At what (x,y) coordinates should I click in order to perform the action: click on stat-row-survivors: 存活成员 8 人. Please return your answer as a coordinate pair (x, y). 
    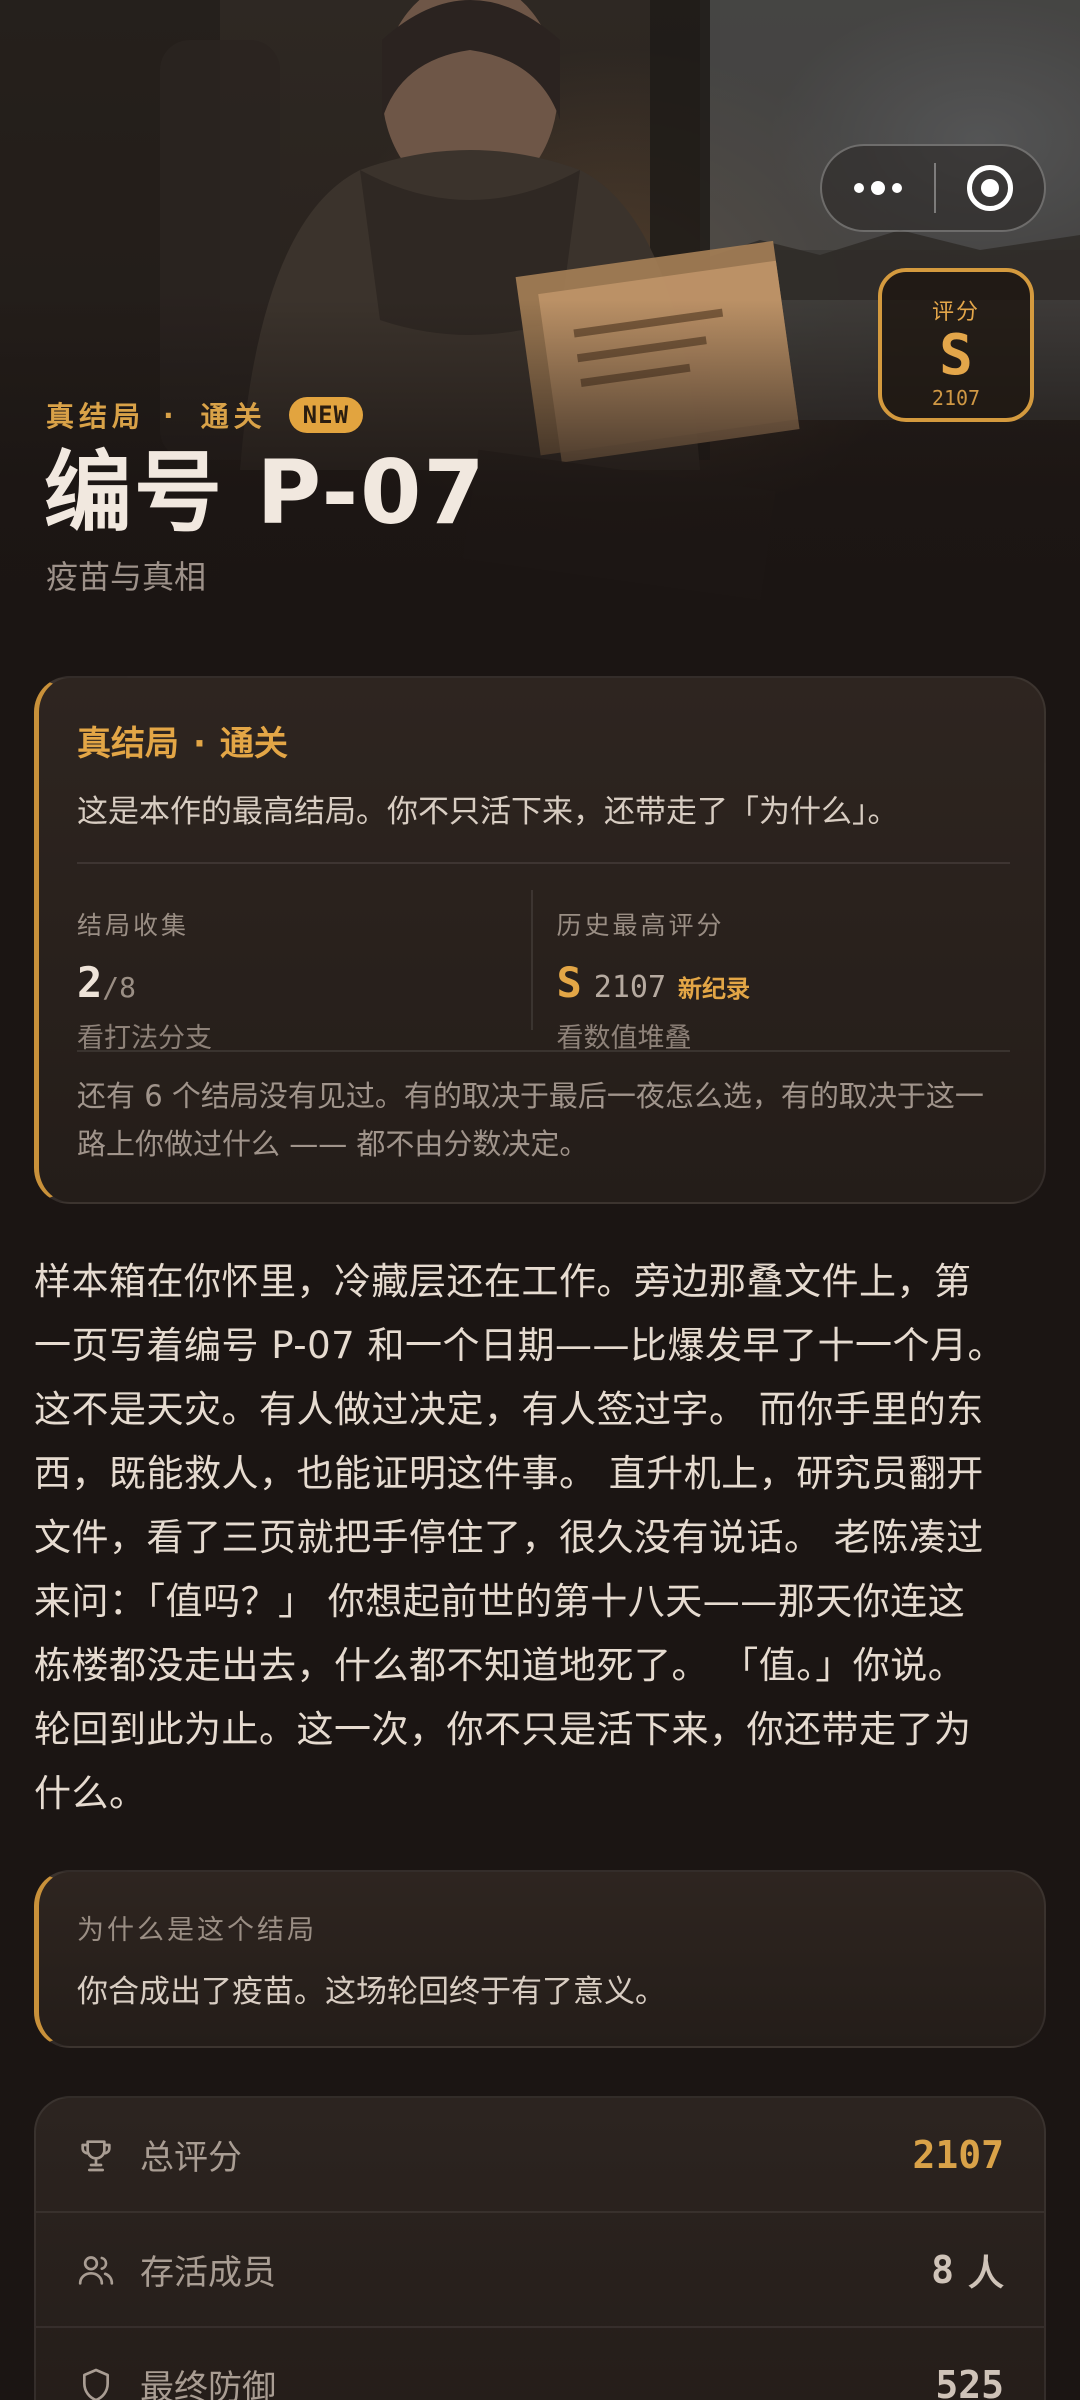
    Looking at the image, I should click on (540, 2270).